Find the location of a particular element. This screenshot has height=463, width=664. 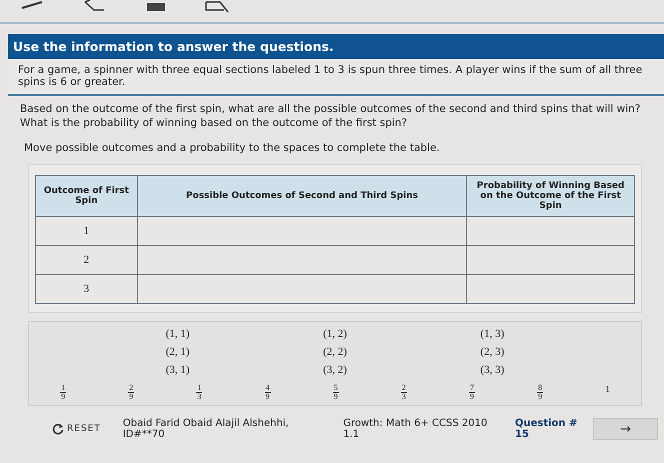

probability-tile: 5 9 is located at coordinates (335, 393).